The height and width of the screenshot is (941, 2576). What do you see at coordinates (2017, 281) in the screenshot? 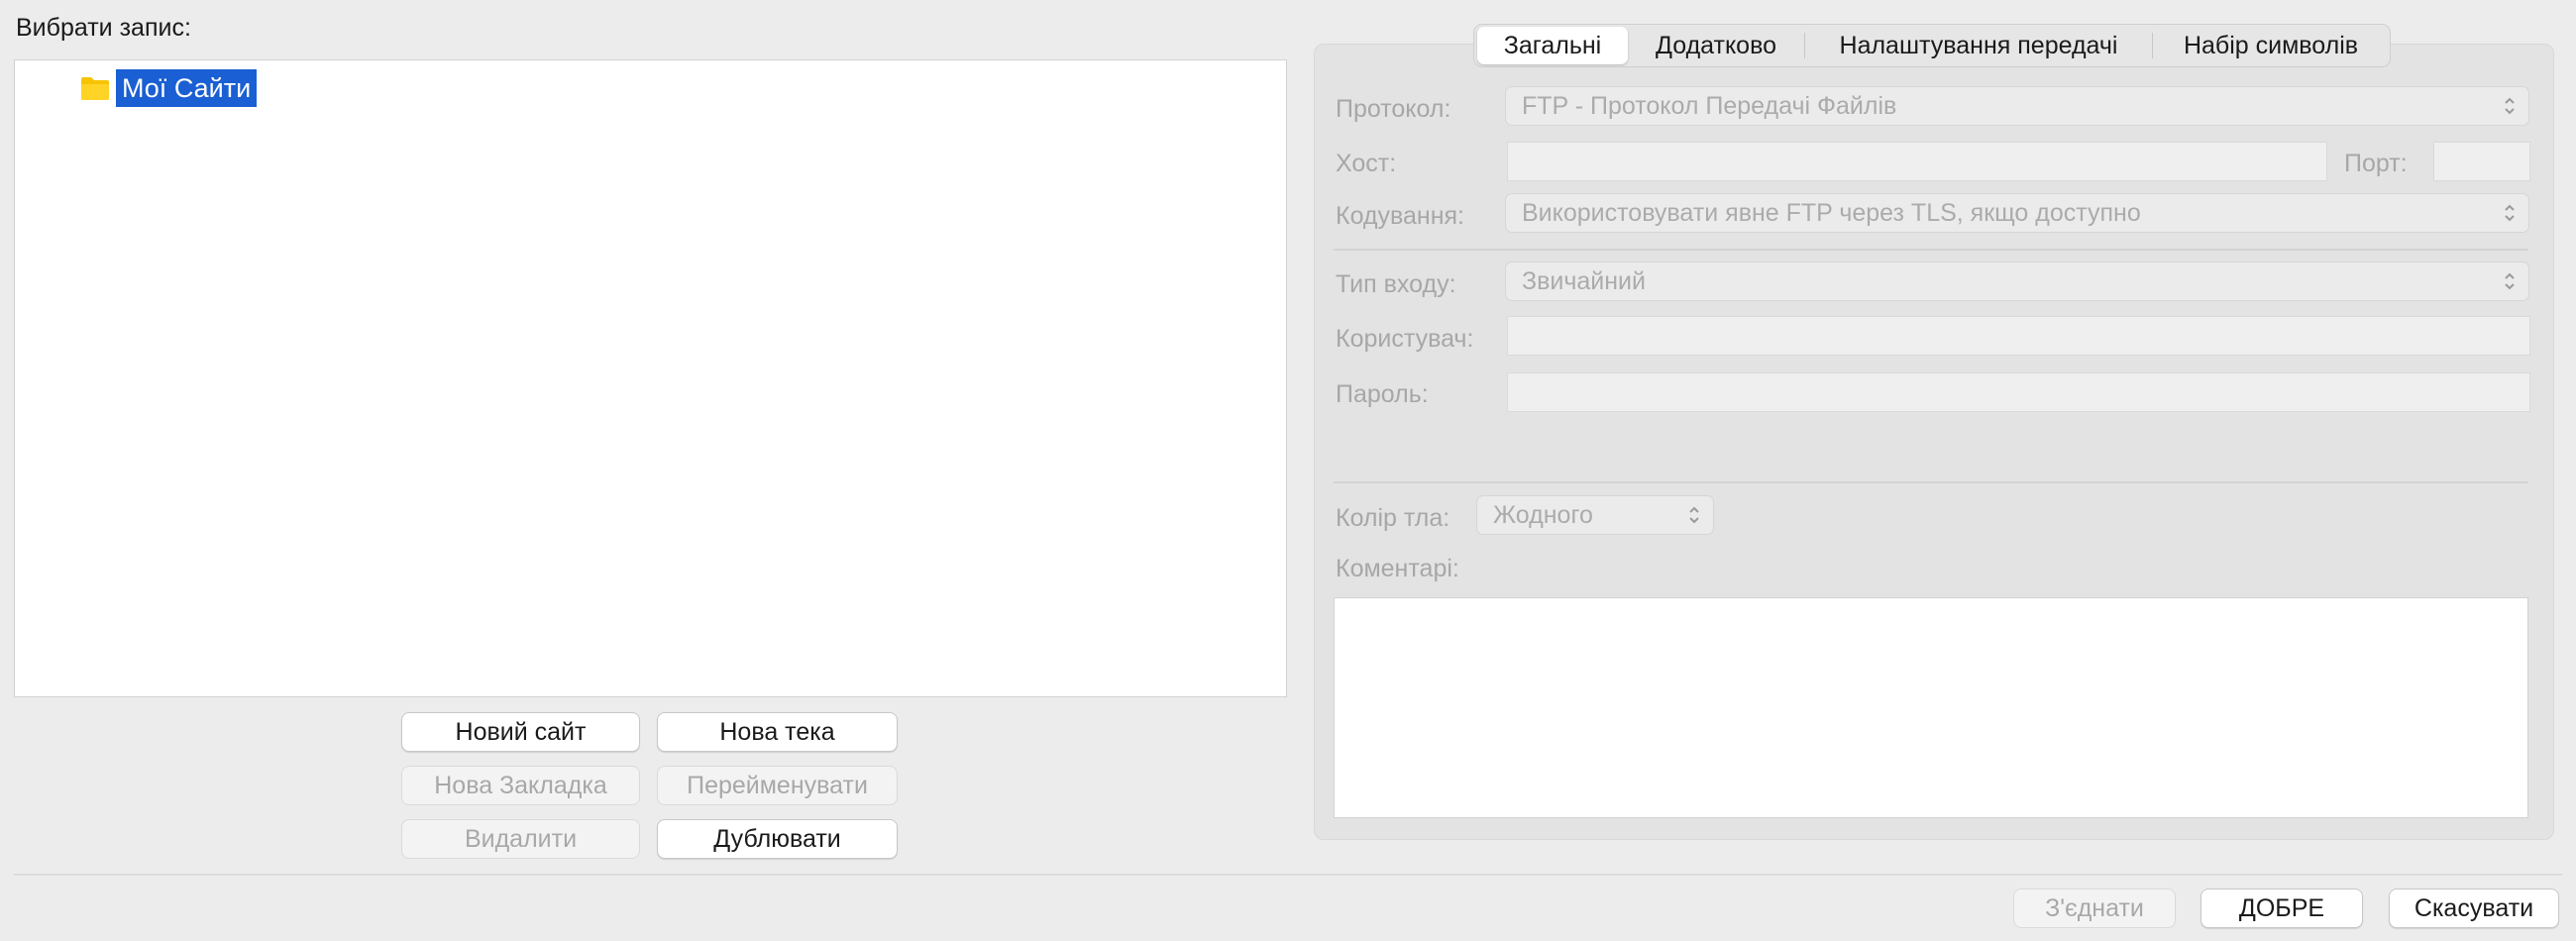
I see `logon-type-select: Звичайний` at bounding box center [2017, 281].